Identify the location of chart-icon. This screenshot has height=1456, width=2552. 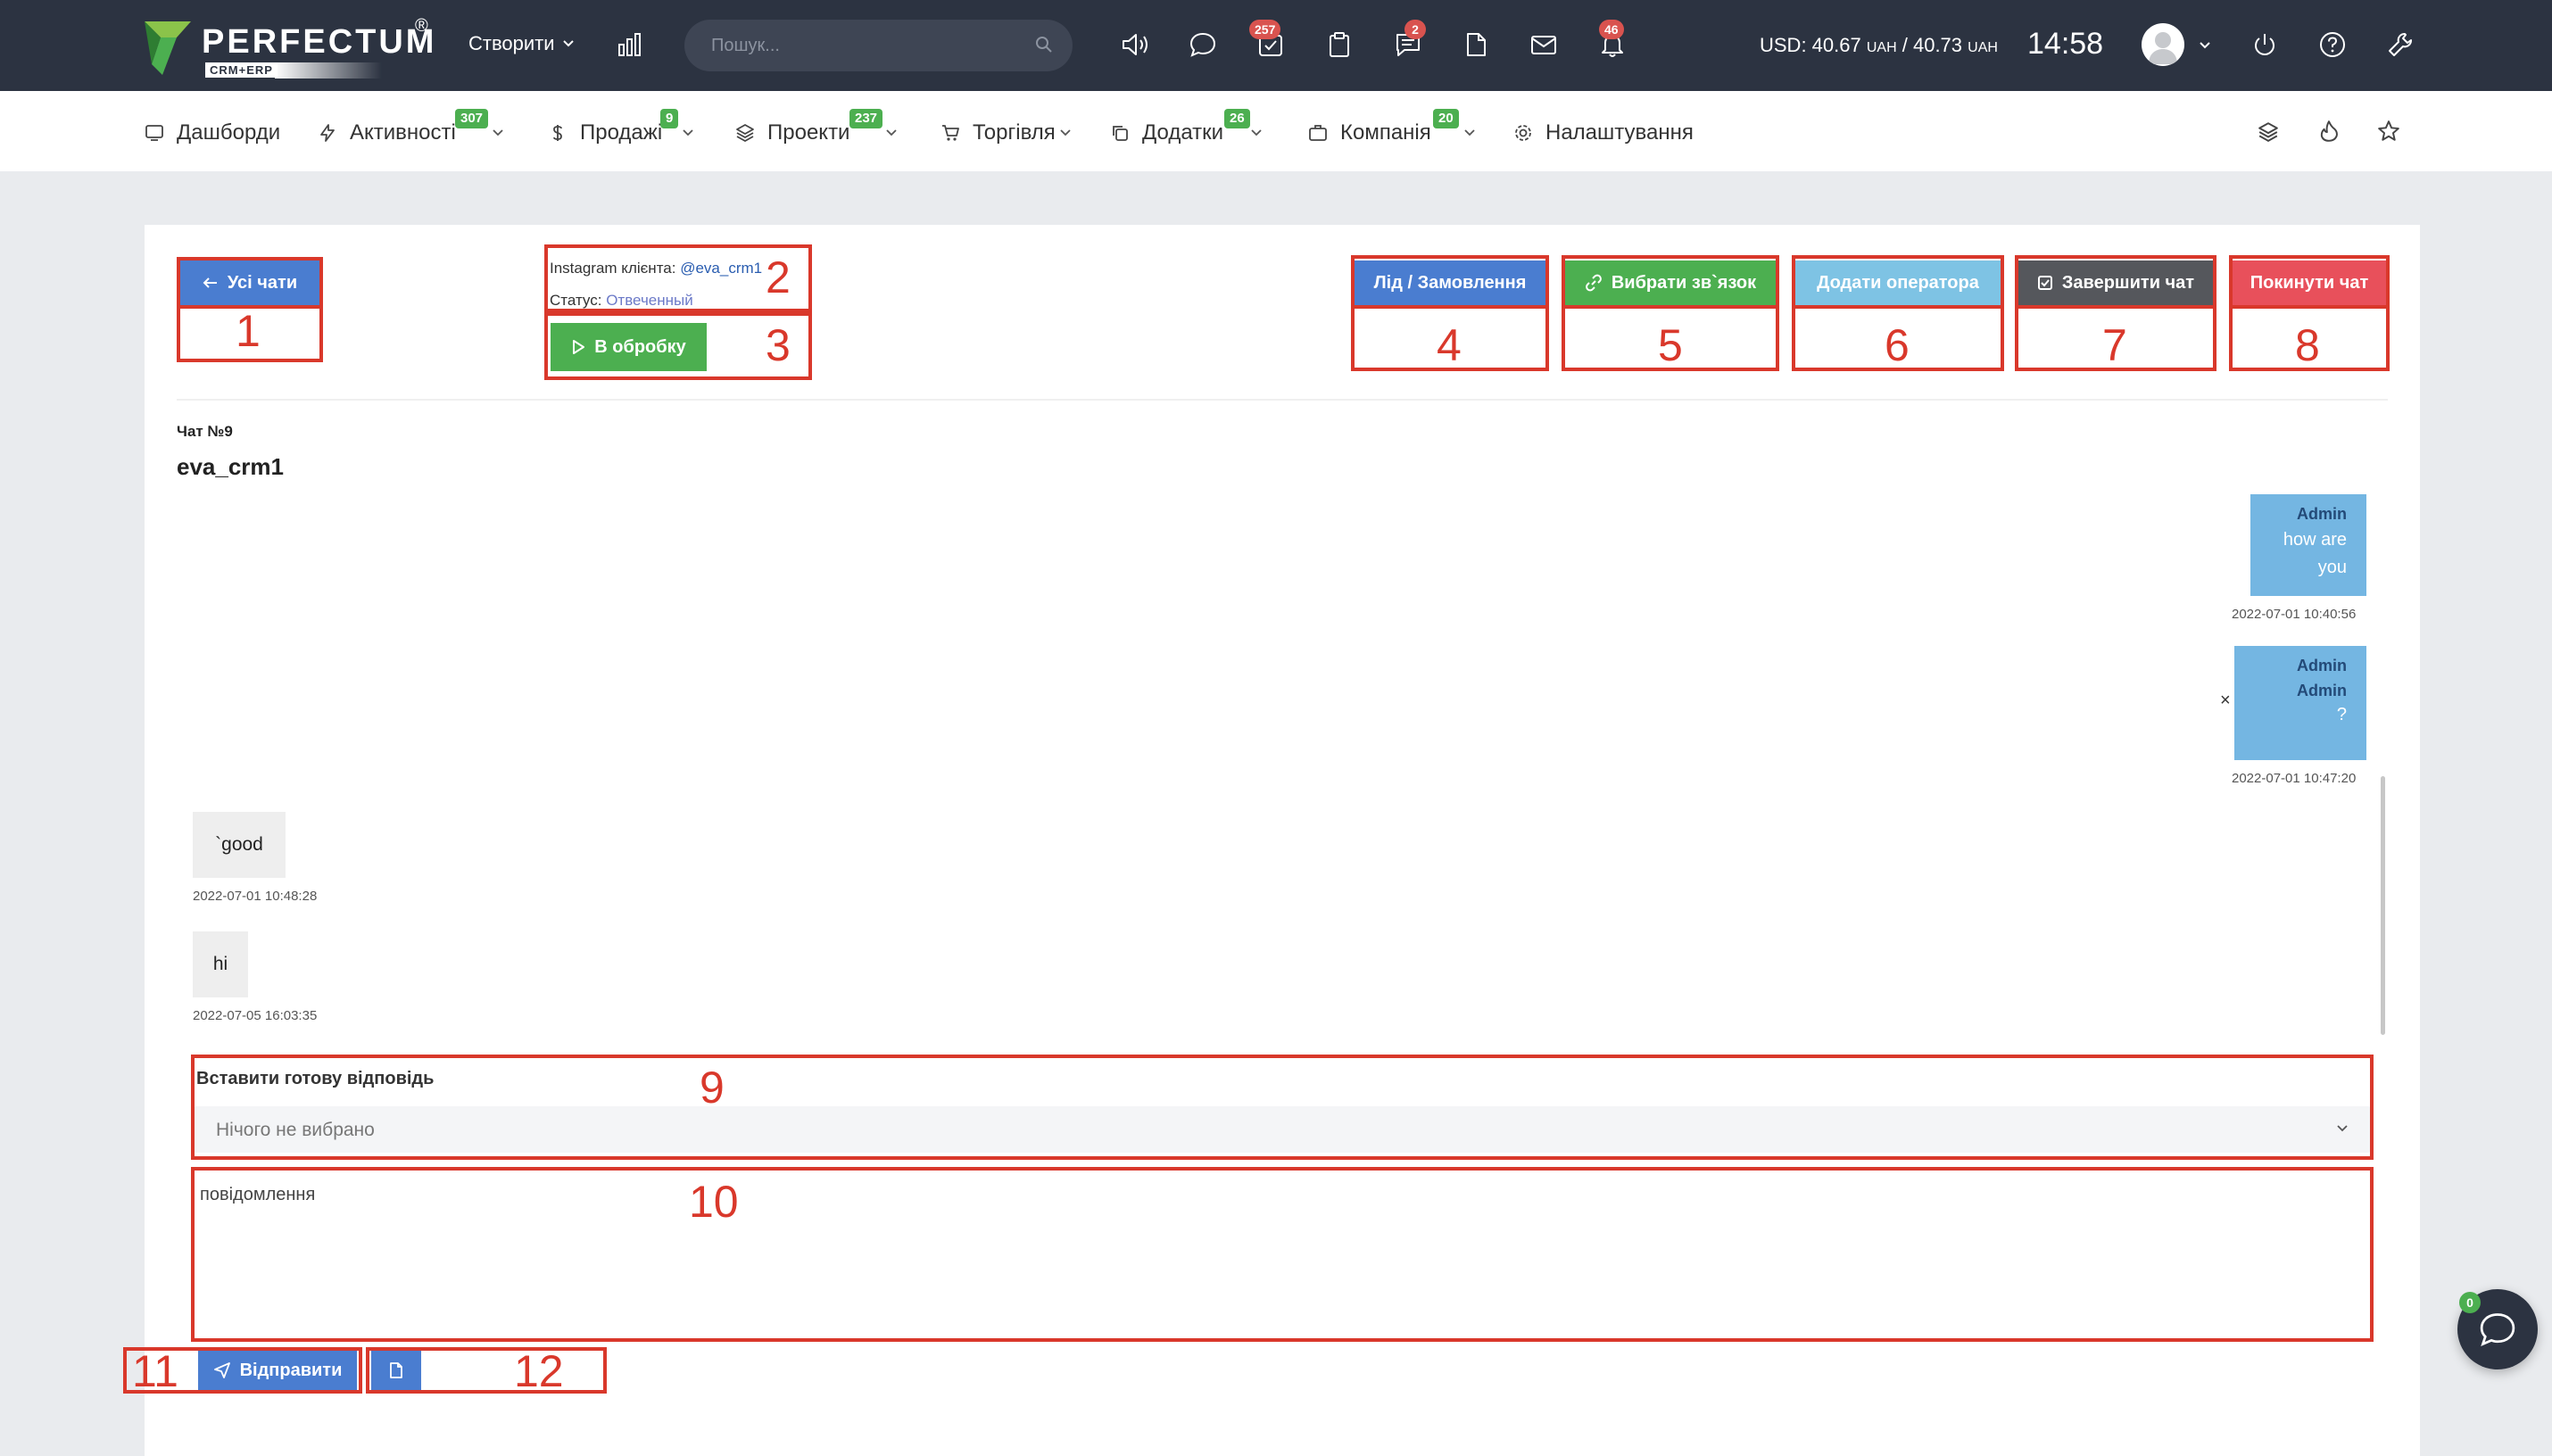
(630, 45).